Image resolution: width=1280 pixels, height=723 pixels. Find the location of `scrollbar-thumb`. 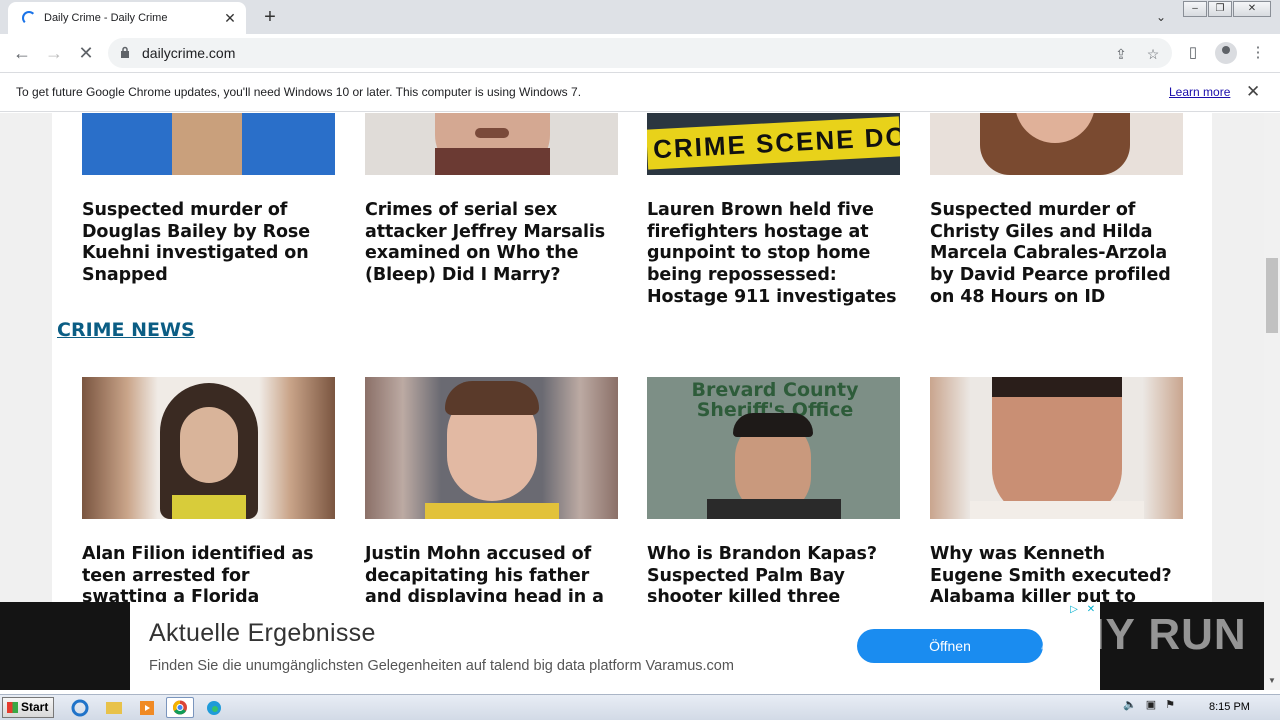

scrollbar-thumb is located at coordinates (1272, 295).